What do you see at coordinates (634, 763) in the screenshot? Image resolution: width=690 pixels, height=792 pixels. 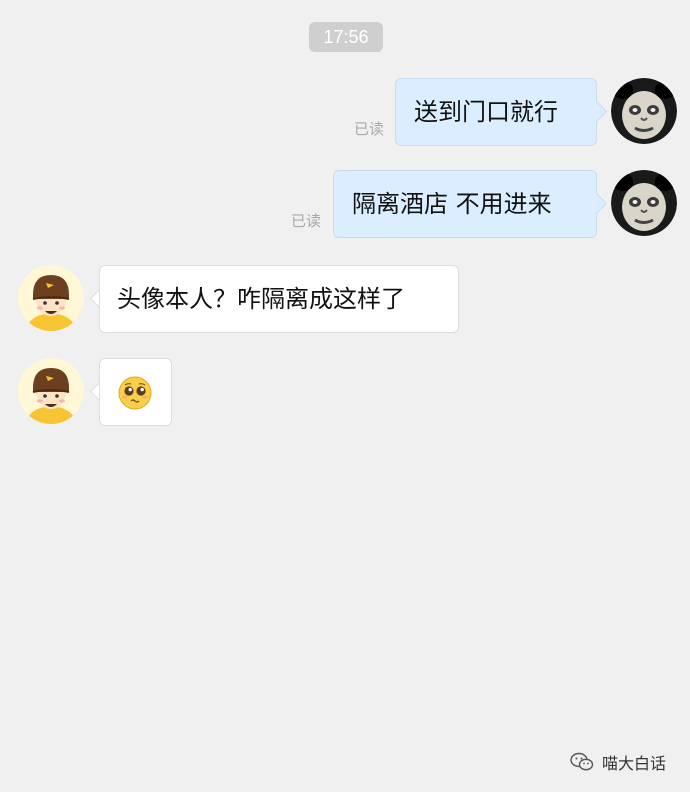 I see `watermark-text: 喵大白话` at bounding box center [634, 763].